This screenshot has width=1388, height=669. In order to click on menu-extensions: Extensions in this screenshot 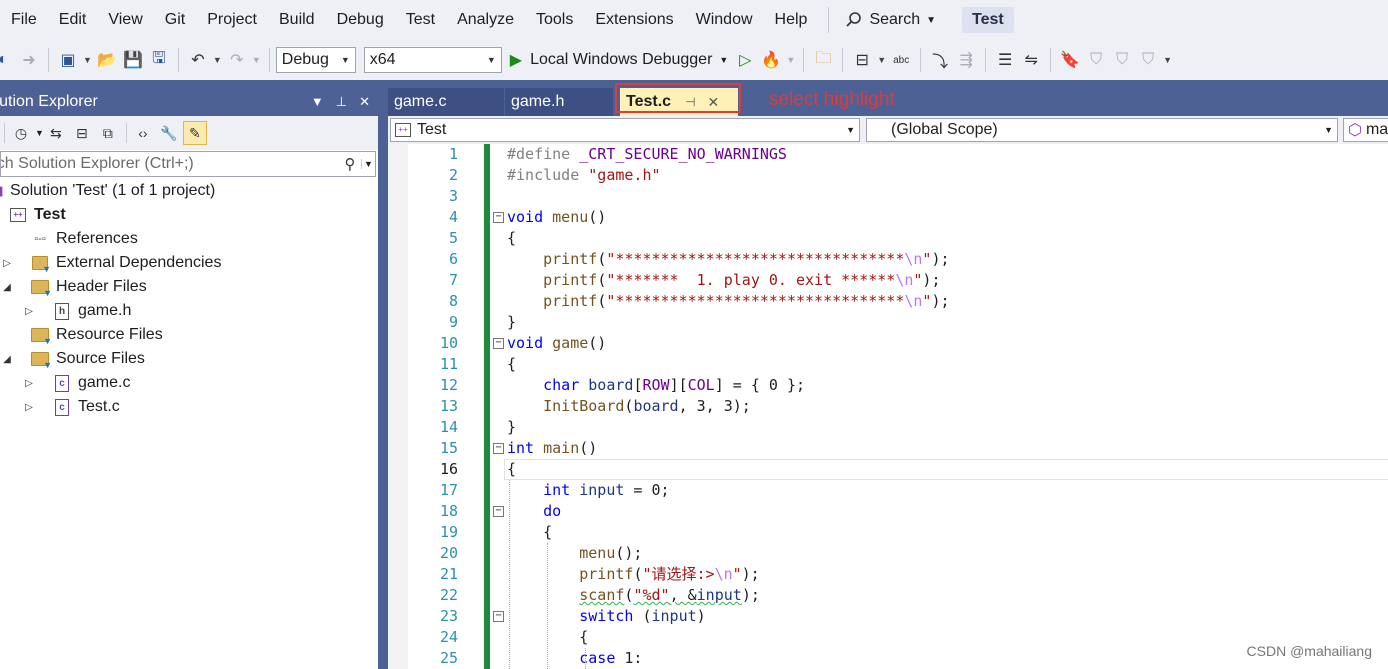, I will do `click(634, 20)`.